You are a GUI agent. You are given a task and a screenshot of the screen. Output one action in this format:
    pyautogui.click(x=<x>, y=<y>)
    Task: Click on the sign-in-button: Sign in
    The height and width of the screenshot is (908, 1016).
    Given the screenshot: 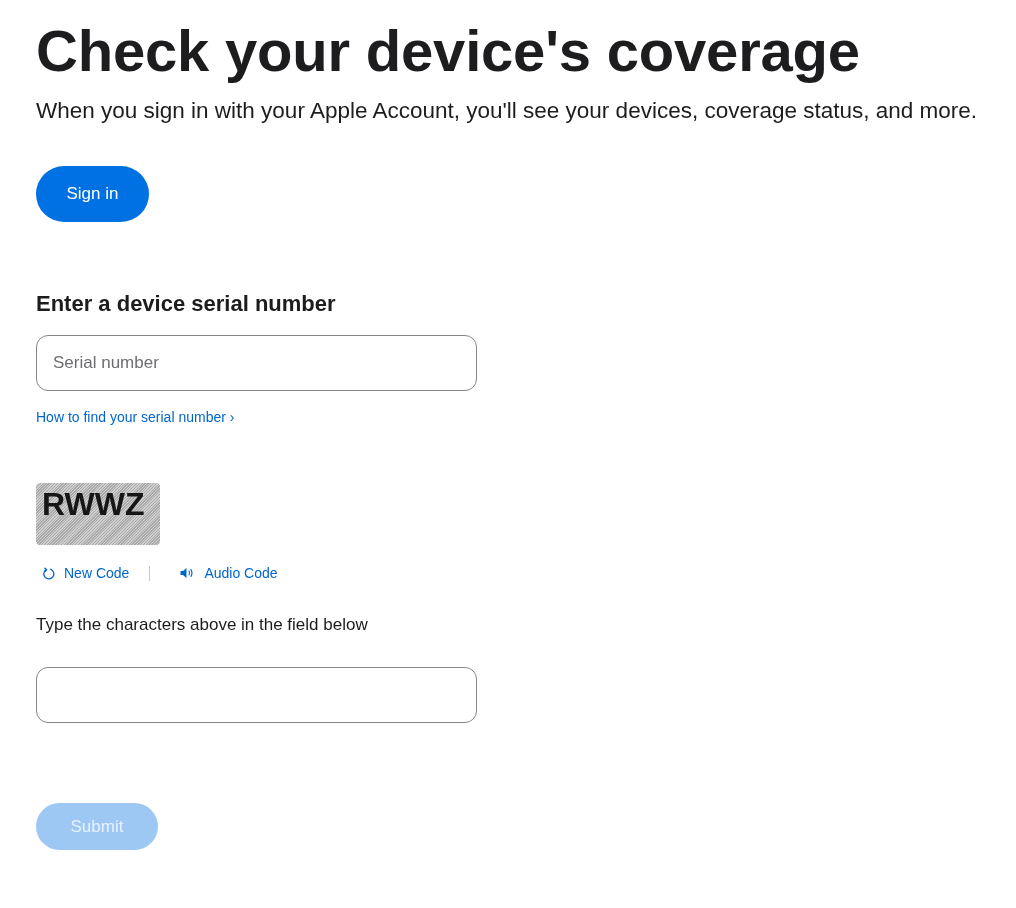 What is the action you would take?
    pyautogui.click(x=92, y=194)
    